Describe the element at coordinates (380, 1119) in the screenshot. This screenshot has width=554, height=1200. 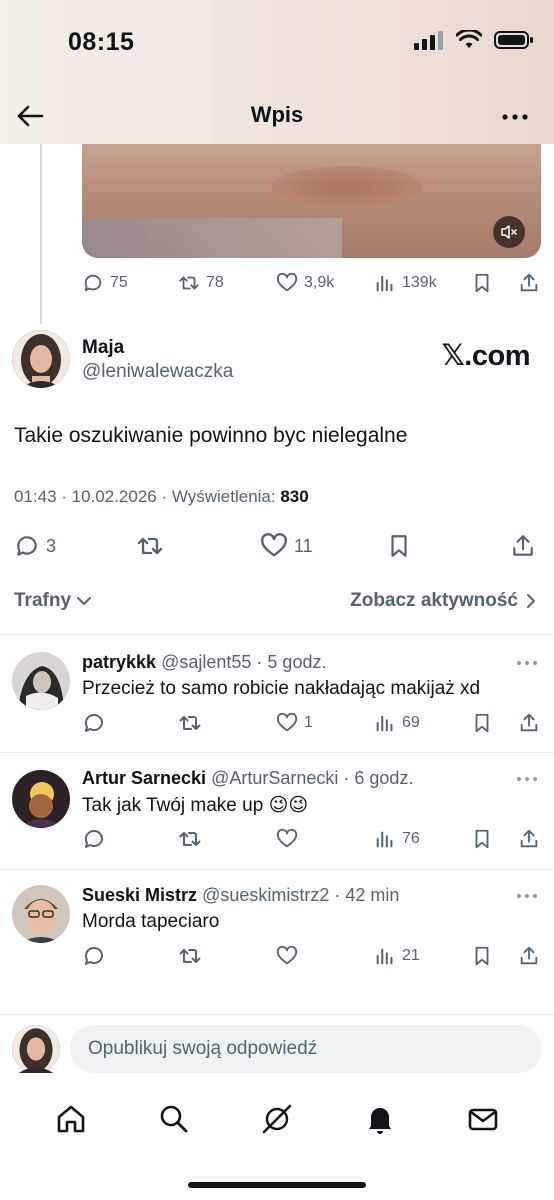
I see `bell-icon` at that location.